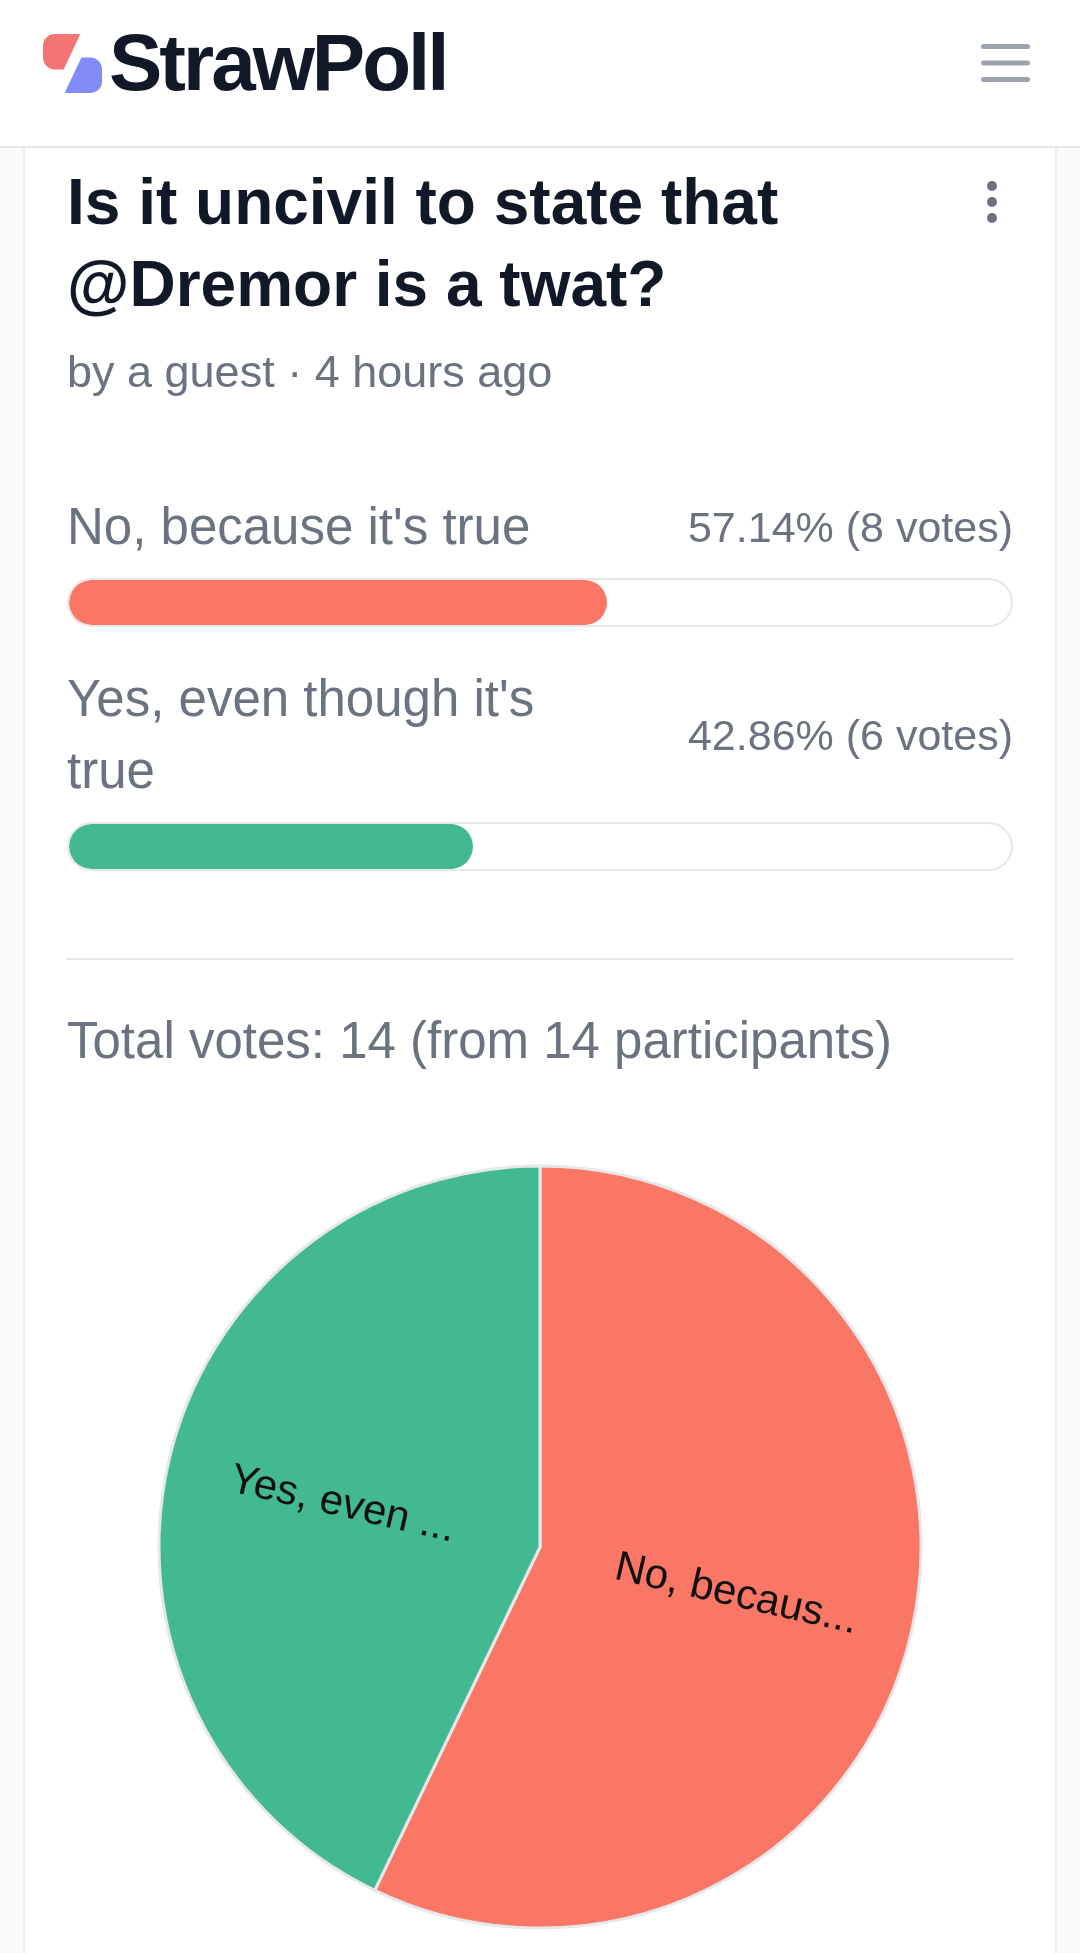  What do you see at coordinates (992, 202) in the screenshot?
I see `vertical-dots-icon` at bounding box center [992, 202].